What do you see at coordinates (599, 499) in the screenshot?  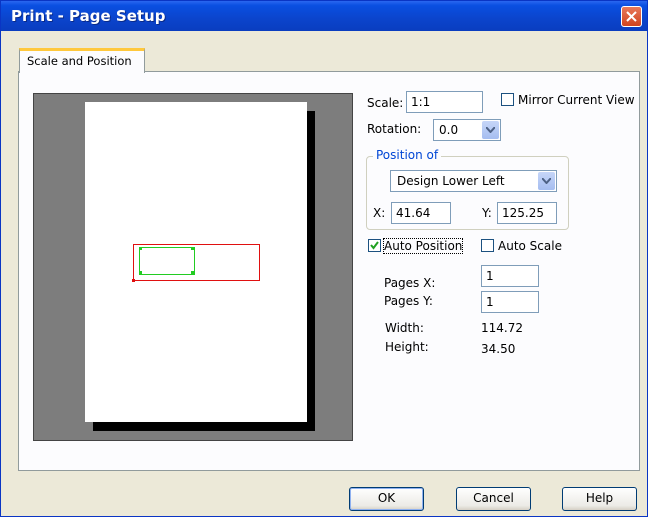 I see `help-button: Help` at bounding box center [599, 499].